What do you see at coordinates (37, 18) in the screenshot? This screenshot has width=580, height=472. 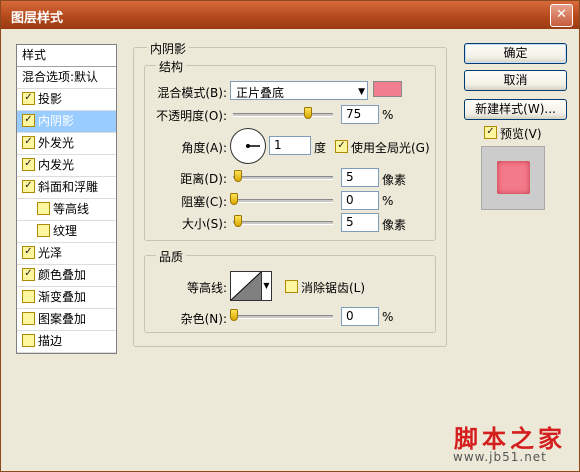 I see `window-title: 图层样式` at bounding box center [37, 18].